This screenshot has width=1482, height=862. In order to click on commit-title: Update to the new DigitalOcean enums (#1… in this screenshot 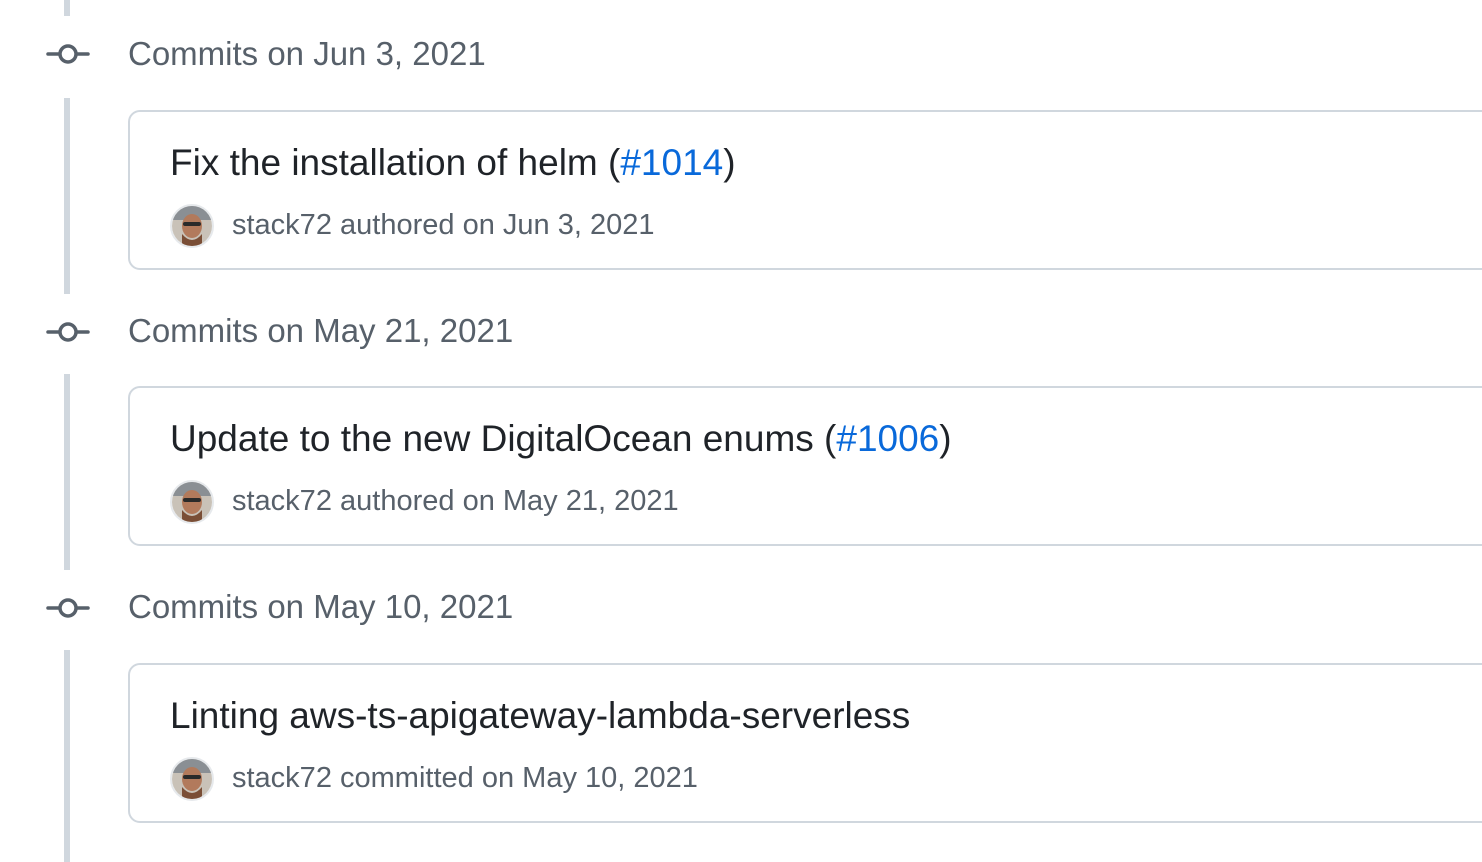, I will do `click(561, 439)`.